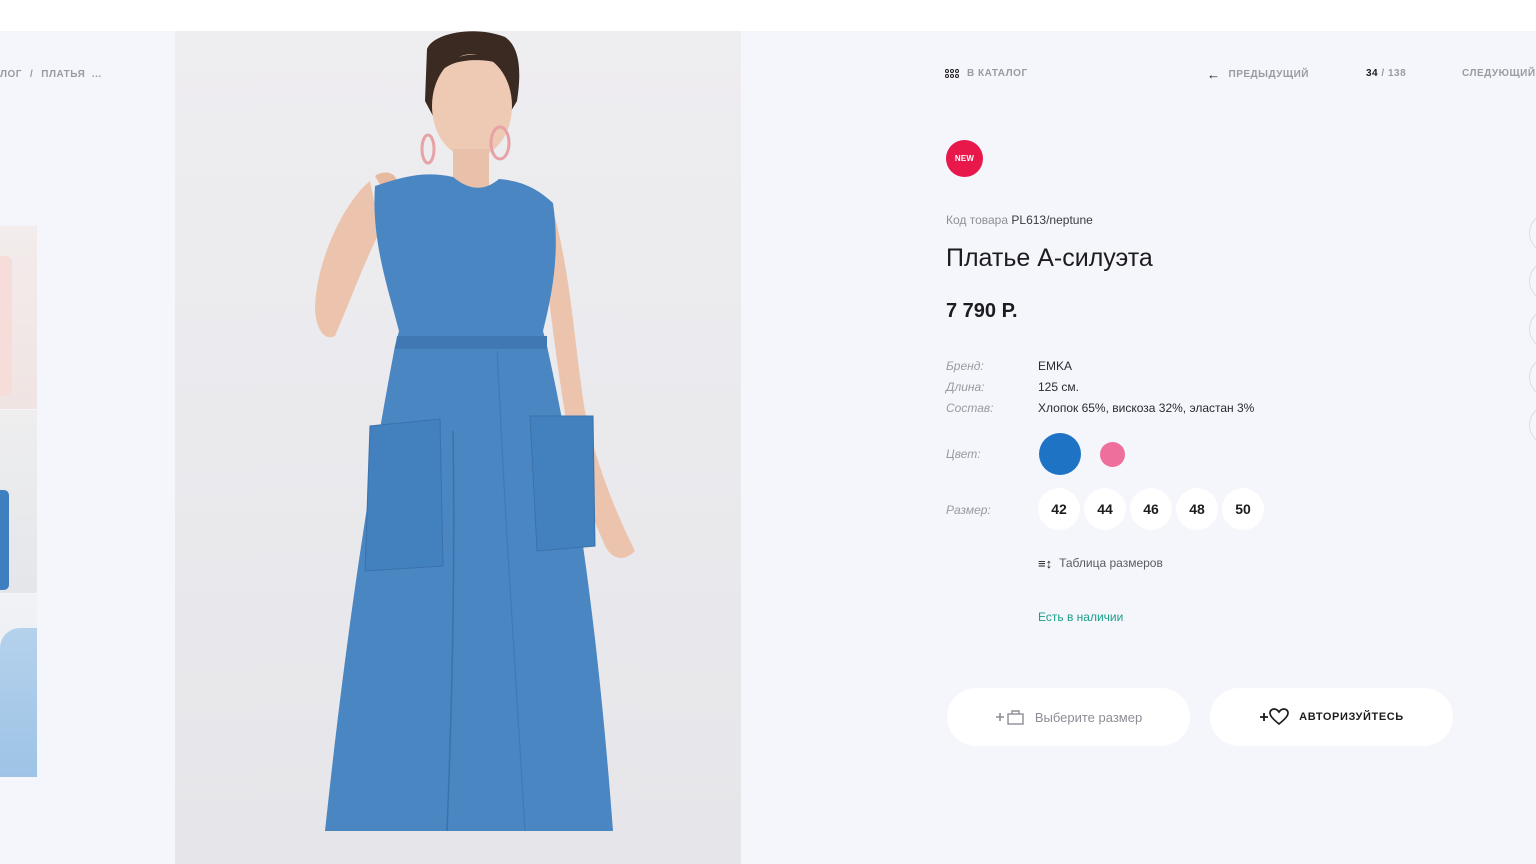 This screenshot has width=1536, height=864. Describe the element at coordinates (1052, 220) in the screenshot. I see `sku-value: PL613/neptune` at that location.